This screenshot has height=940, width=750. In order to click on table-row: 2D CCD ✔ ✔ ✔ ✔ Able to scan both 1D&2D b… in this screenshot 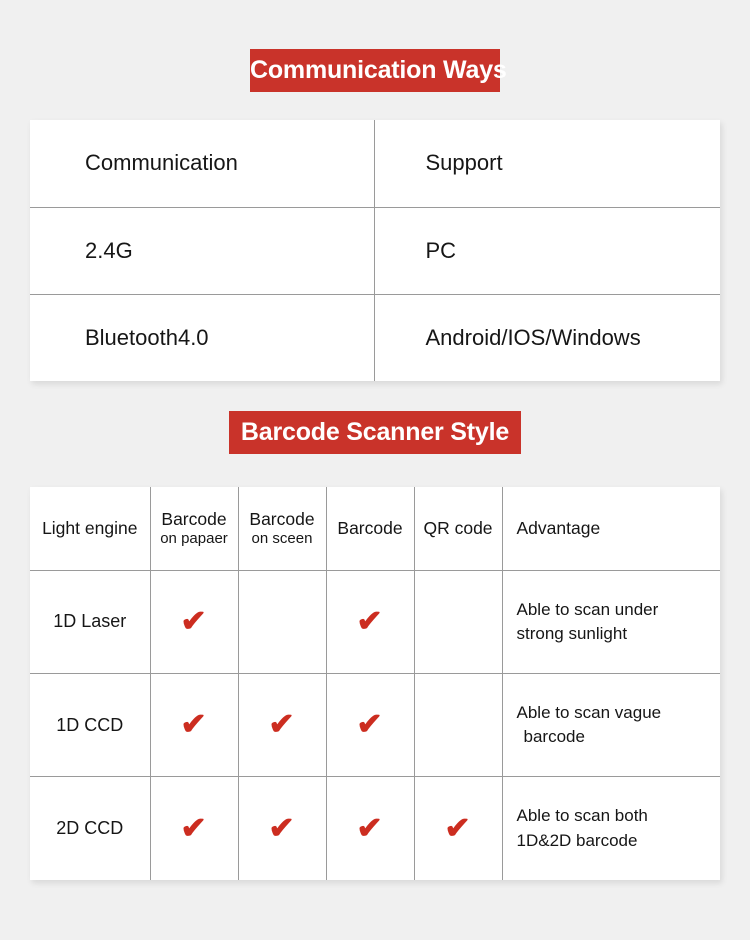, I will do `click(375, 828)`.